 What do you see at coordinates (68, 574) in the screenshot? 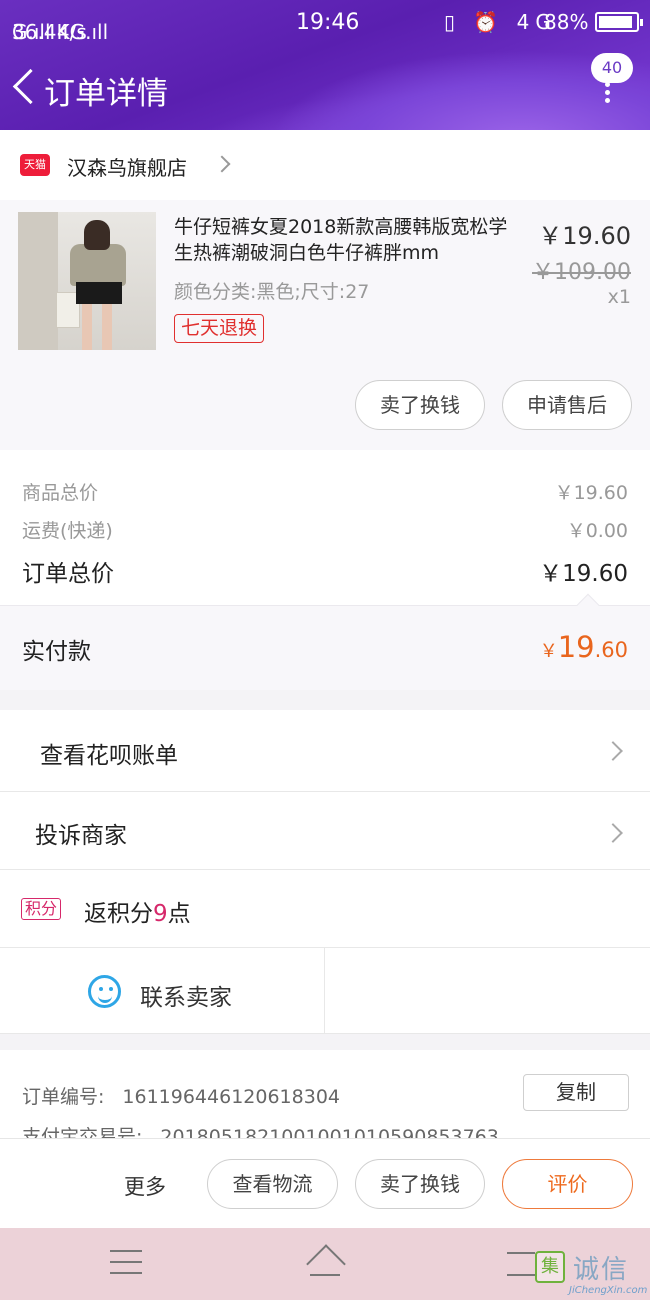
I see `order-total-label: 订单总价` at bounding box center [68, 574].